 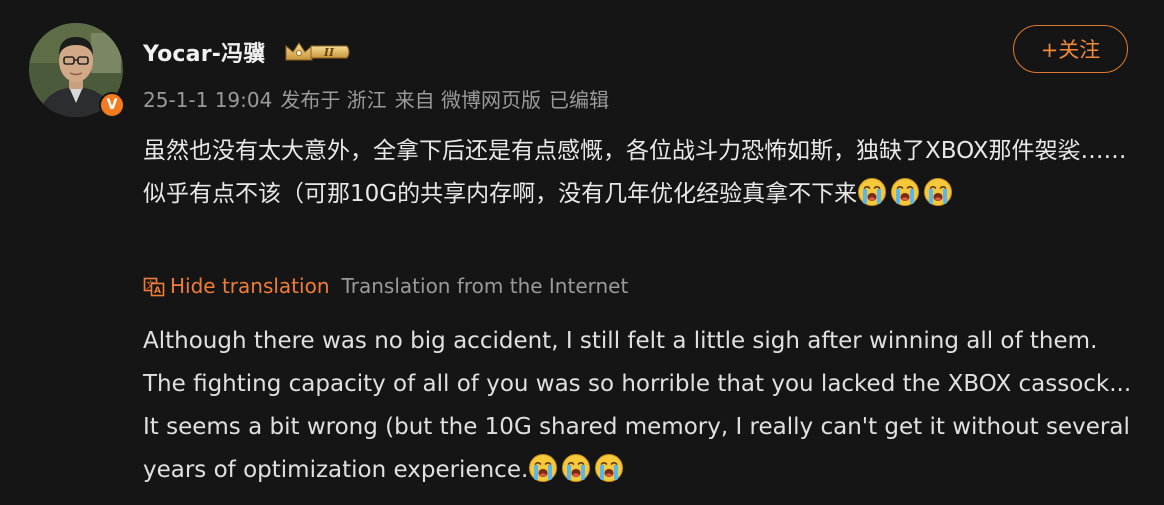 I want to click on username: Yocar-冯骥, so click(x=204, y=52).